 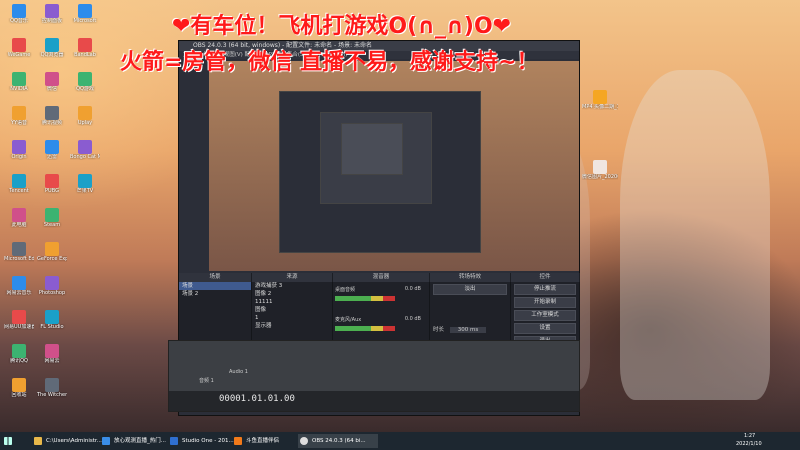 I want to click on desktop-icon-label: GeForce Experience, so click(x=52, y=259).